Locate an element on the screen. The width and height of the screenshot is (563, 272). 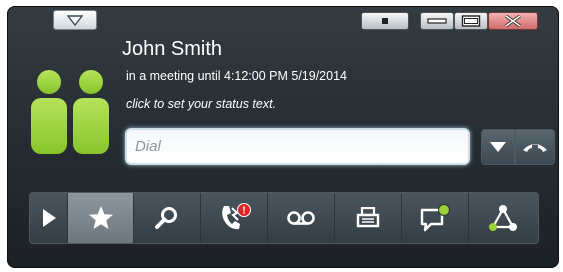
favorites-tab is located at coordinates (101, 218).